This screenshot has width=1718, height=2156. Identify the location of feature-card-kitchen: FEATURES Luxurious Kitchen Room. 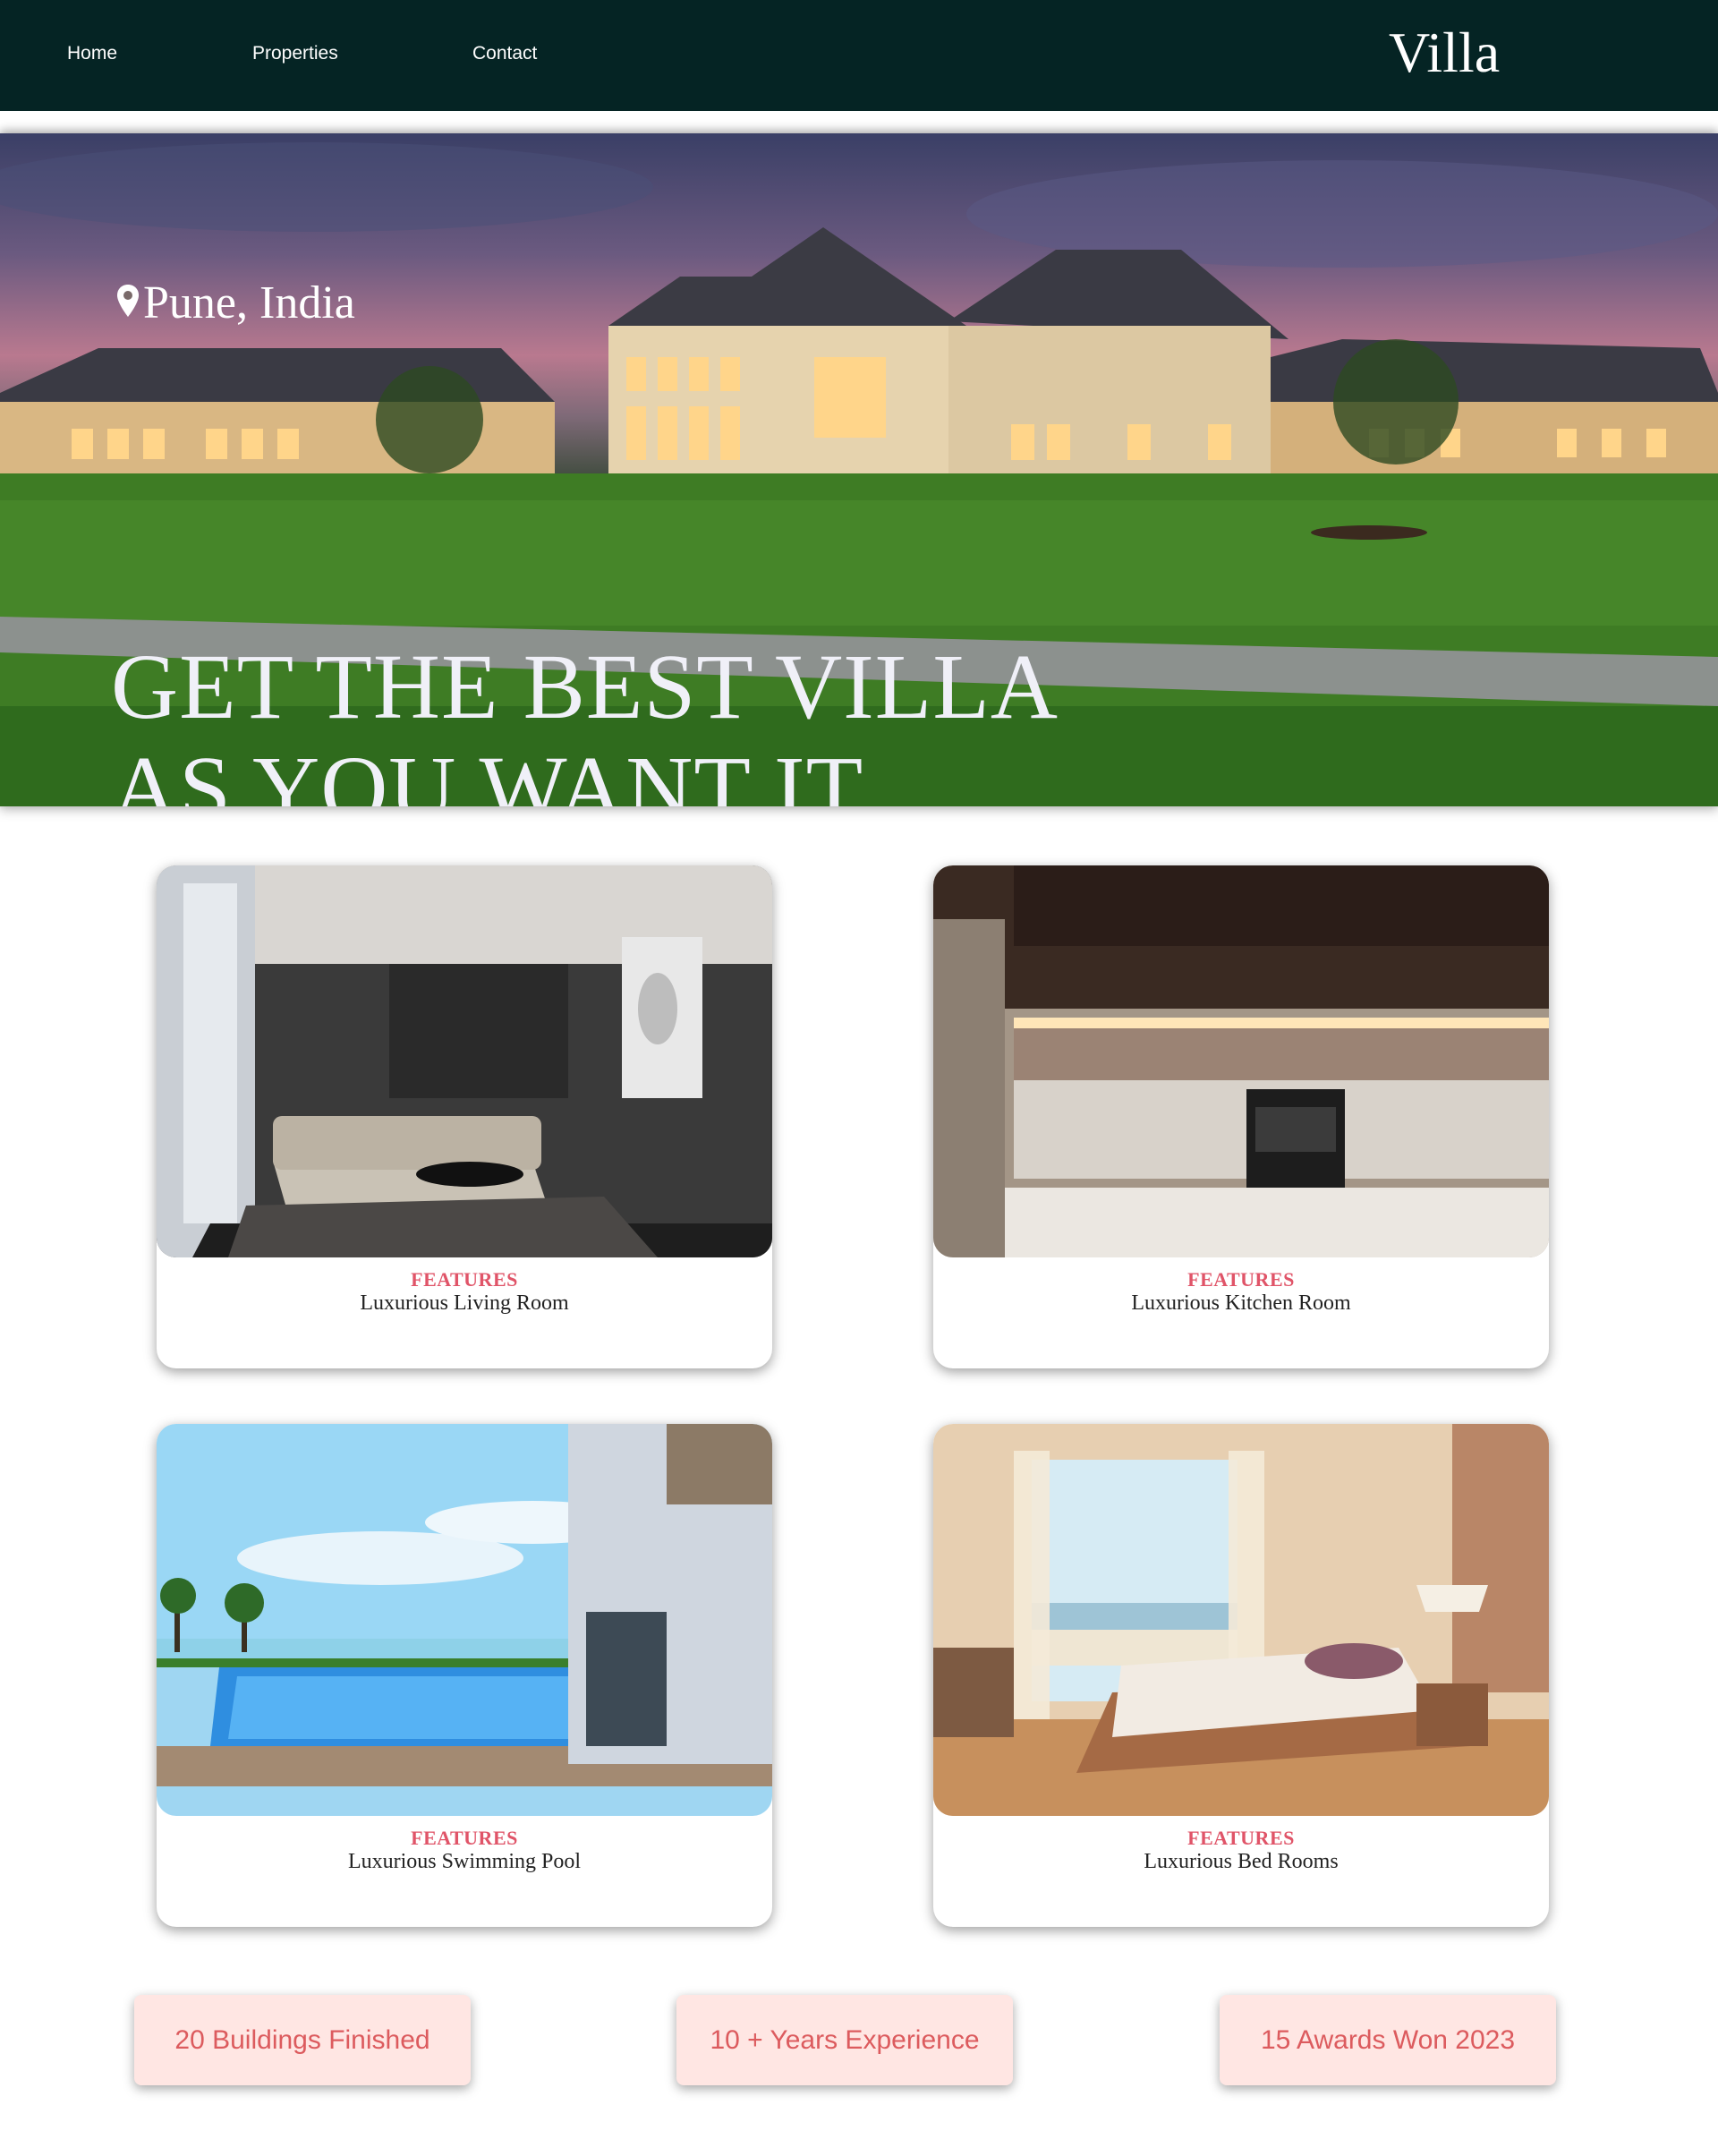
(1241, 1116).